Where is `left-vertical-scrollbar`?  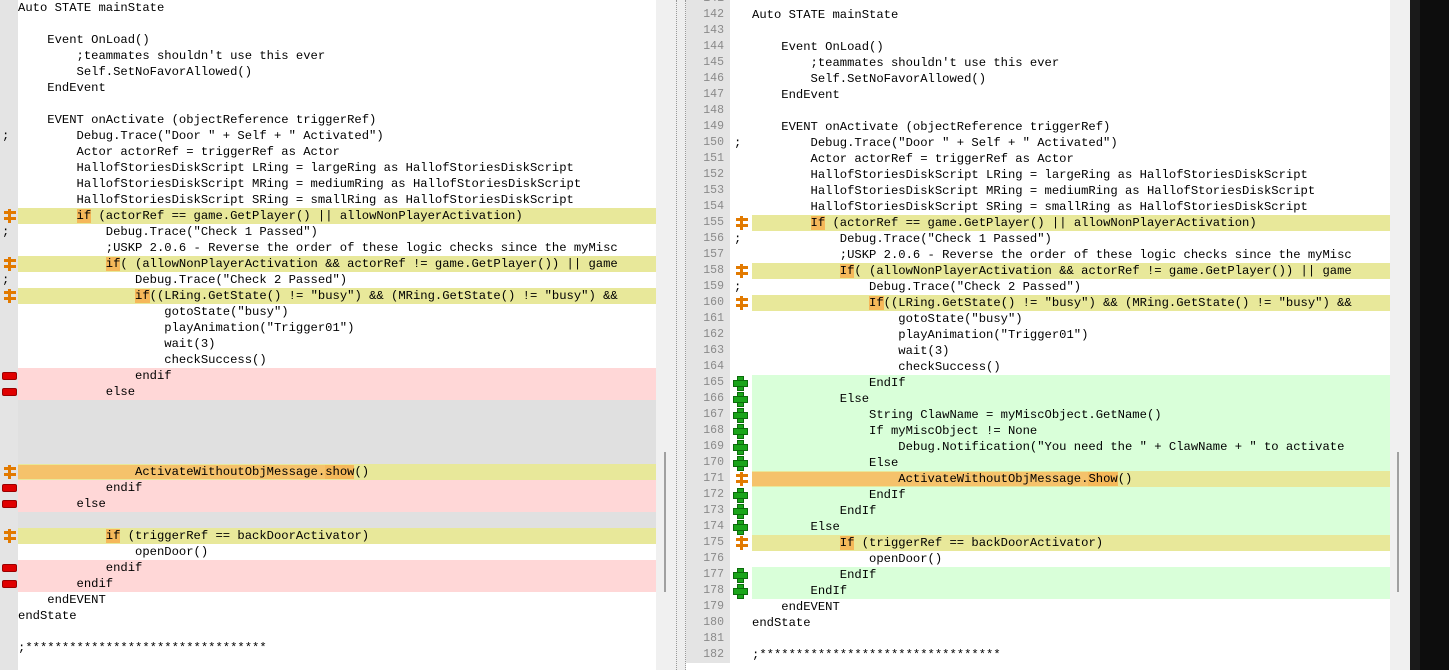 left-vertical-scrollbar is located at coordinates (666, 335).